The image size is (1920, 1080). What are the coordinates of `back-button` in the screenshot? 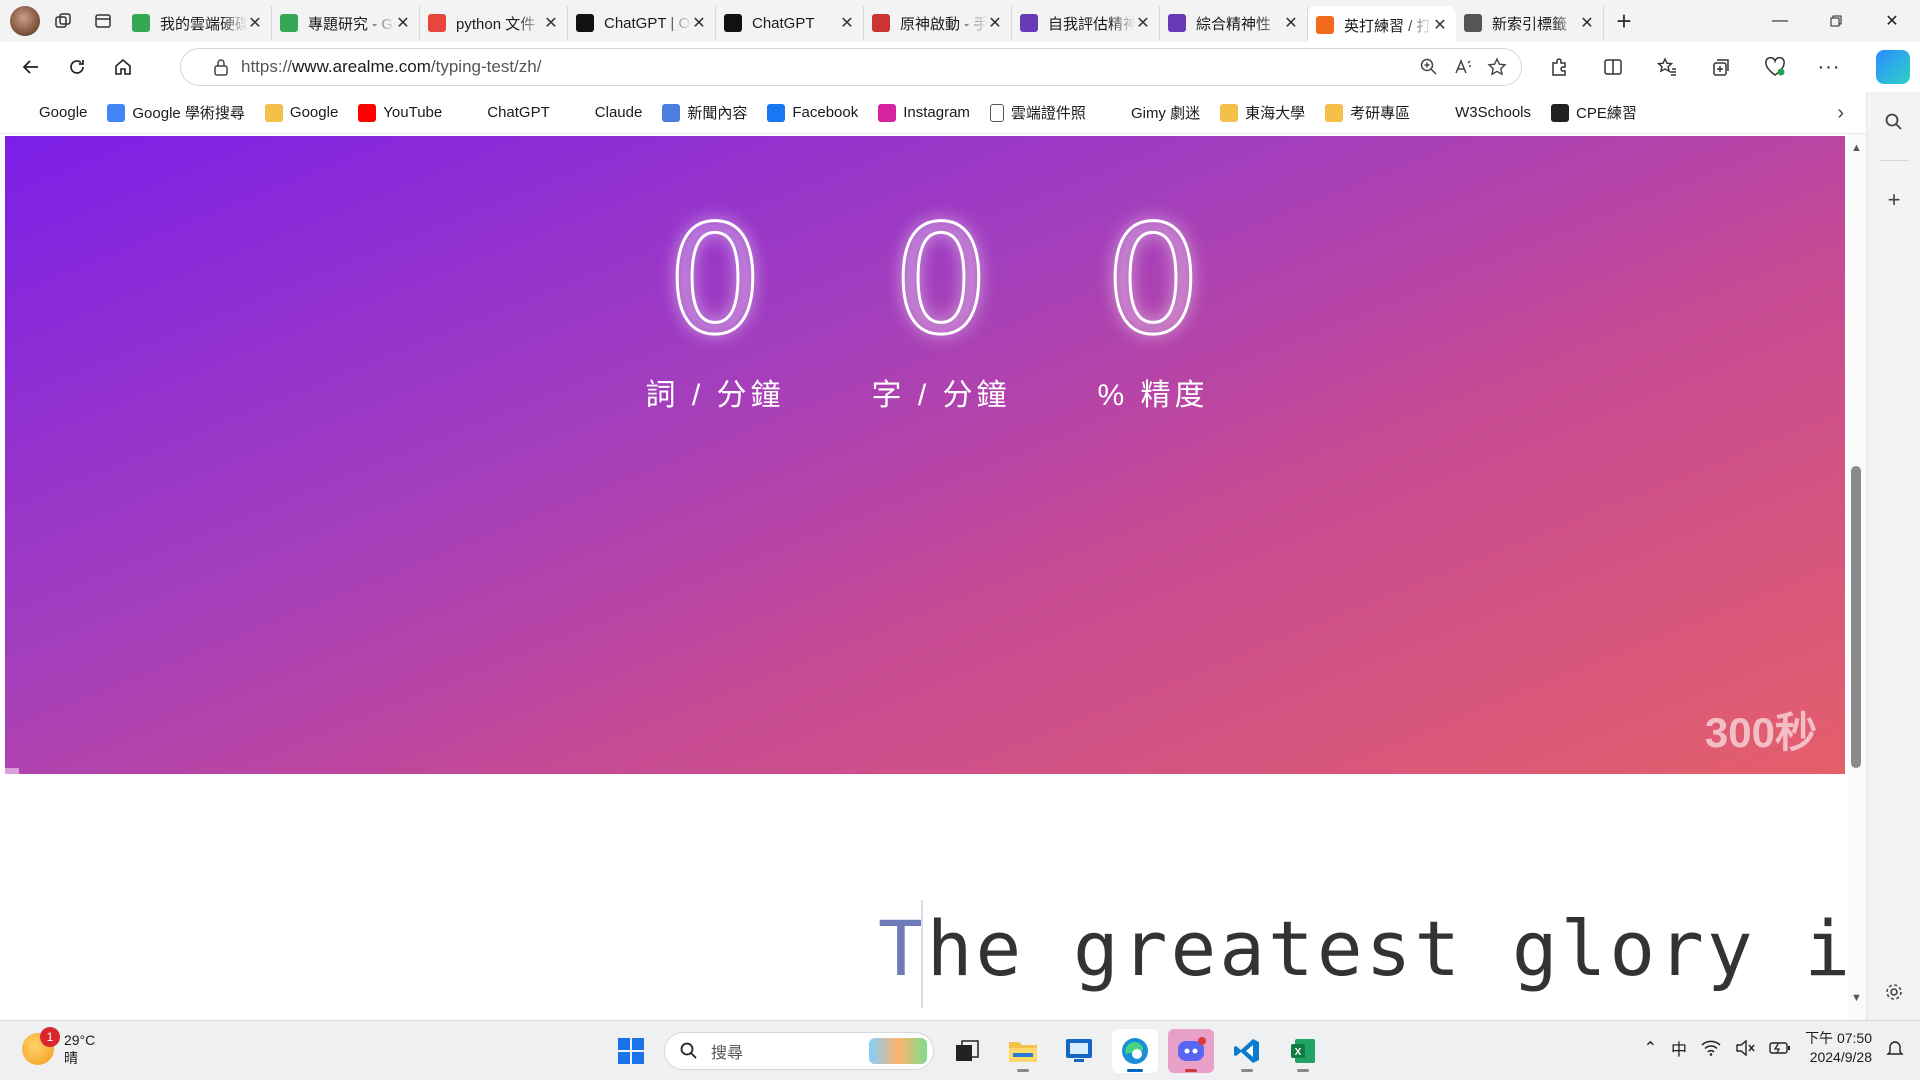 It's located at (31, 67).